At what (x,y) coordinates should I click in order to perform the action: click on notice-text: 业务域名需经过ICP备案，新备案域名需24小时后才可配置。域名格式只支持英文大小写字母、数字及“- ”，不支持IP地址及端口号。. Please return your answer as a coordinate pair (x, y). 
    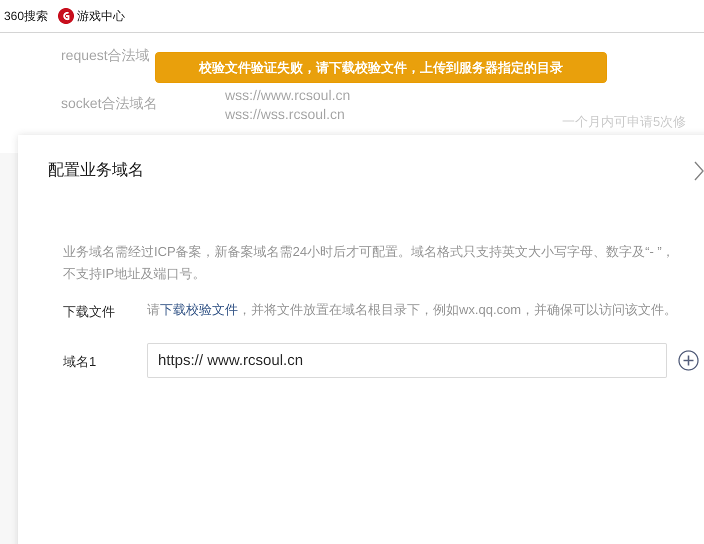
    Looking at the image, I should click on (369, 263).